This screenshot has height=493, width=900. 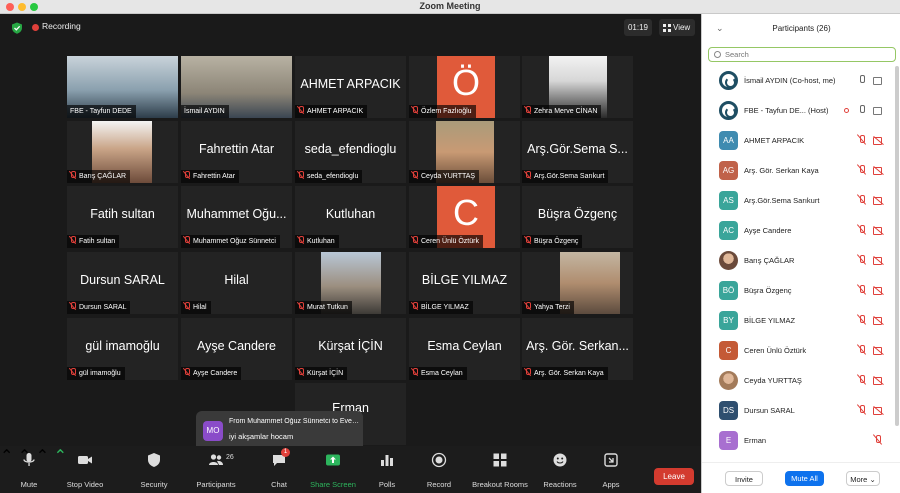 I want to click on chat-button: 1 Chat, so click(x=279, y=469).